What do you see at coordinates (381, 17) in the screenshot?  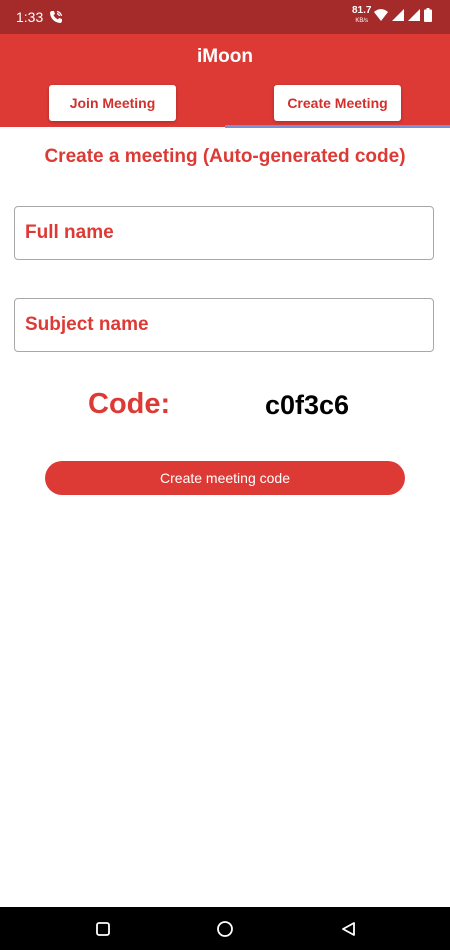 I see `wifi-icon` at bounding box center [381, 17].